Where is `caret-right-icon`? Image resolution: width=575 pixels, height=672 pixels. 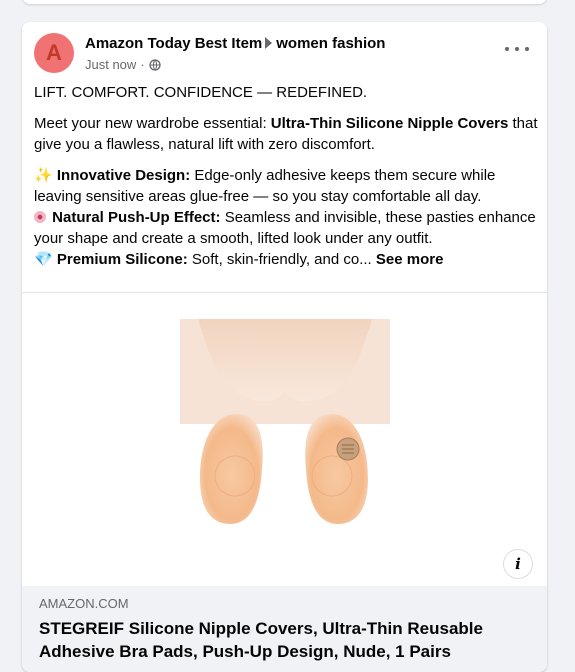
caret-right-icon is located at coordinates (269, 43).